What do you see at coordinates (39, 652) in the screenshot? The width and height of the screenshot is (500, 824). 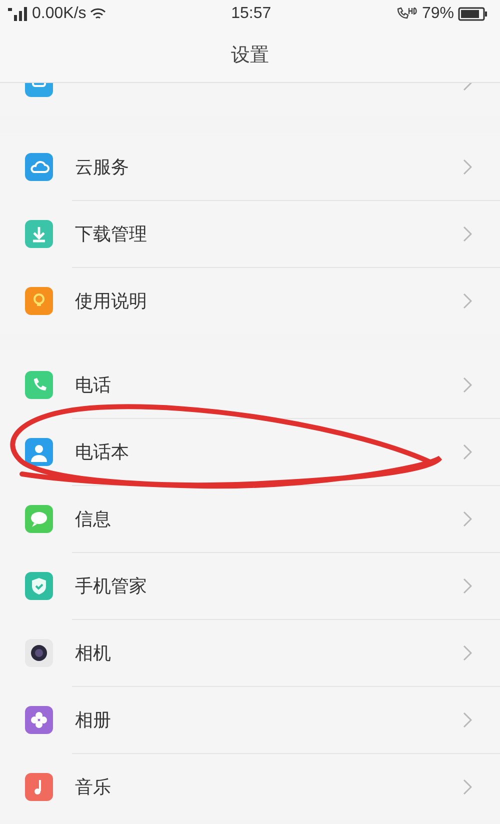 I see `camera-icon` at bounding box center [39, 652].